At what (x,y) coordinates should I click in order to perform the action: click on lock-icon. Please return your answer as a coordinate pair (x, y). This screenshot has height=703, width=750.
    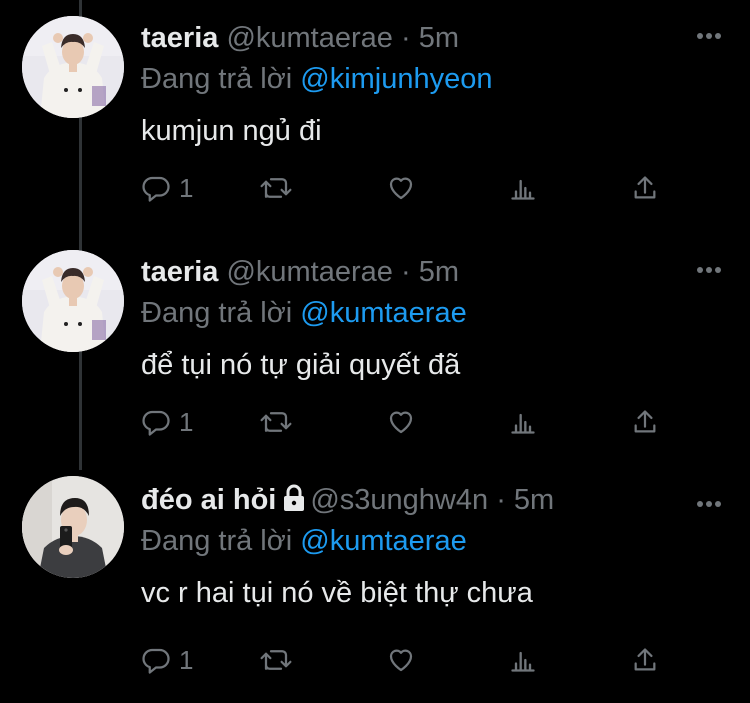
    Looking at the image, I should click on (294, 502).